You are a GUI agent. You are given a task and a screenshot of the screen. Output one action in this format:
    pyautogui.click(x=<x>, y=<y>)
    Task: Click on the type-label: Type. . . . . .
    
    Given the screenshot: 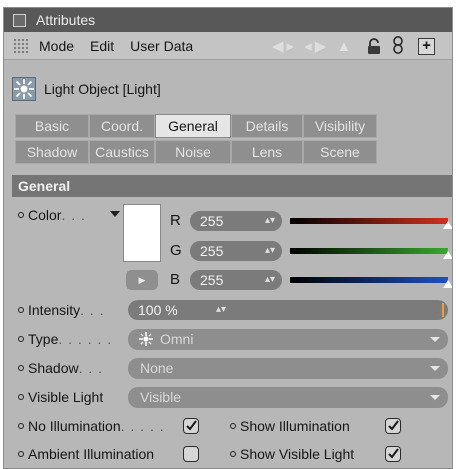 What is the action you would take?
    pyautogui.click(x=65, y=339)
    